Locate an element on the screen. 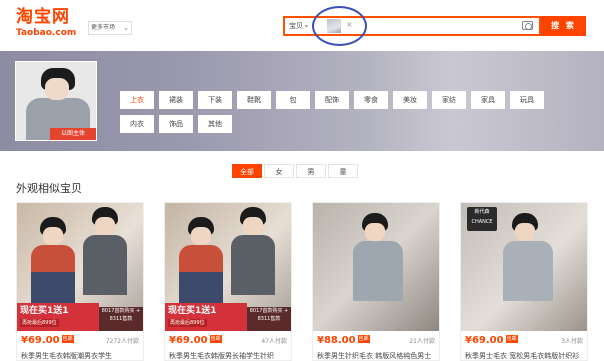 The height and width of the screenshot is (361, 604). category-tag: 家纺 is located at coordinates (449, 100).